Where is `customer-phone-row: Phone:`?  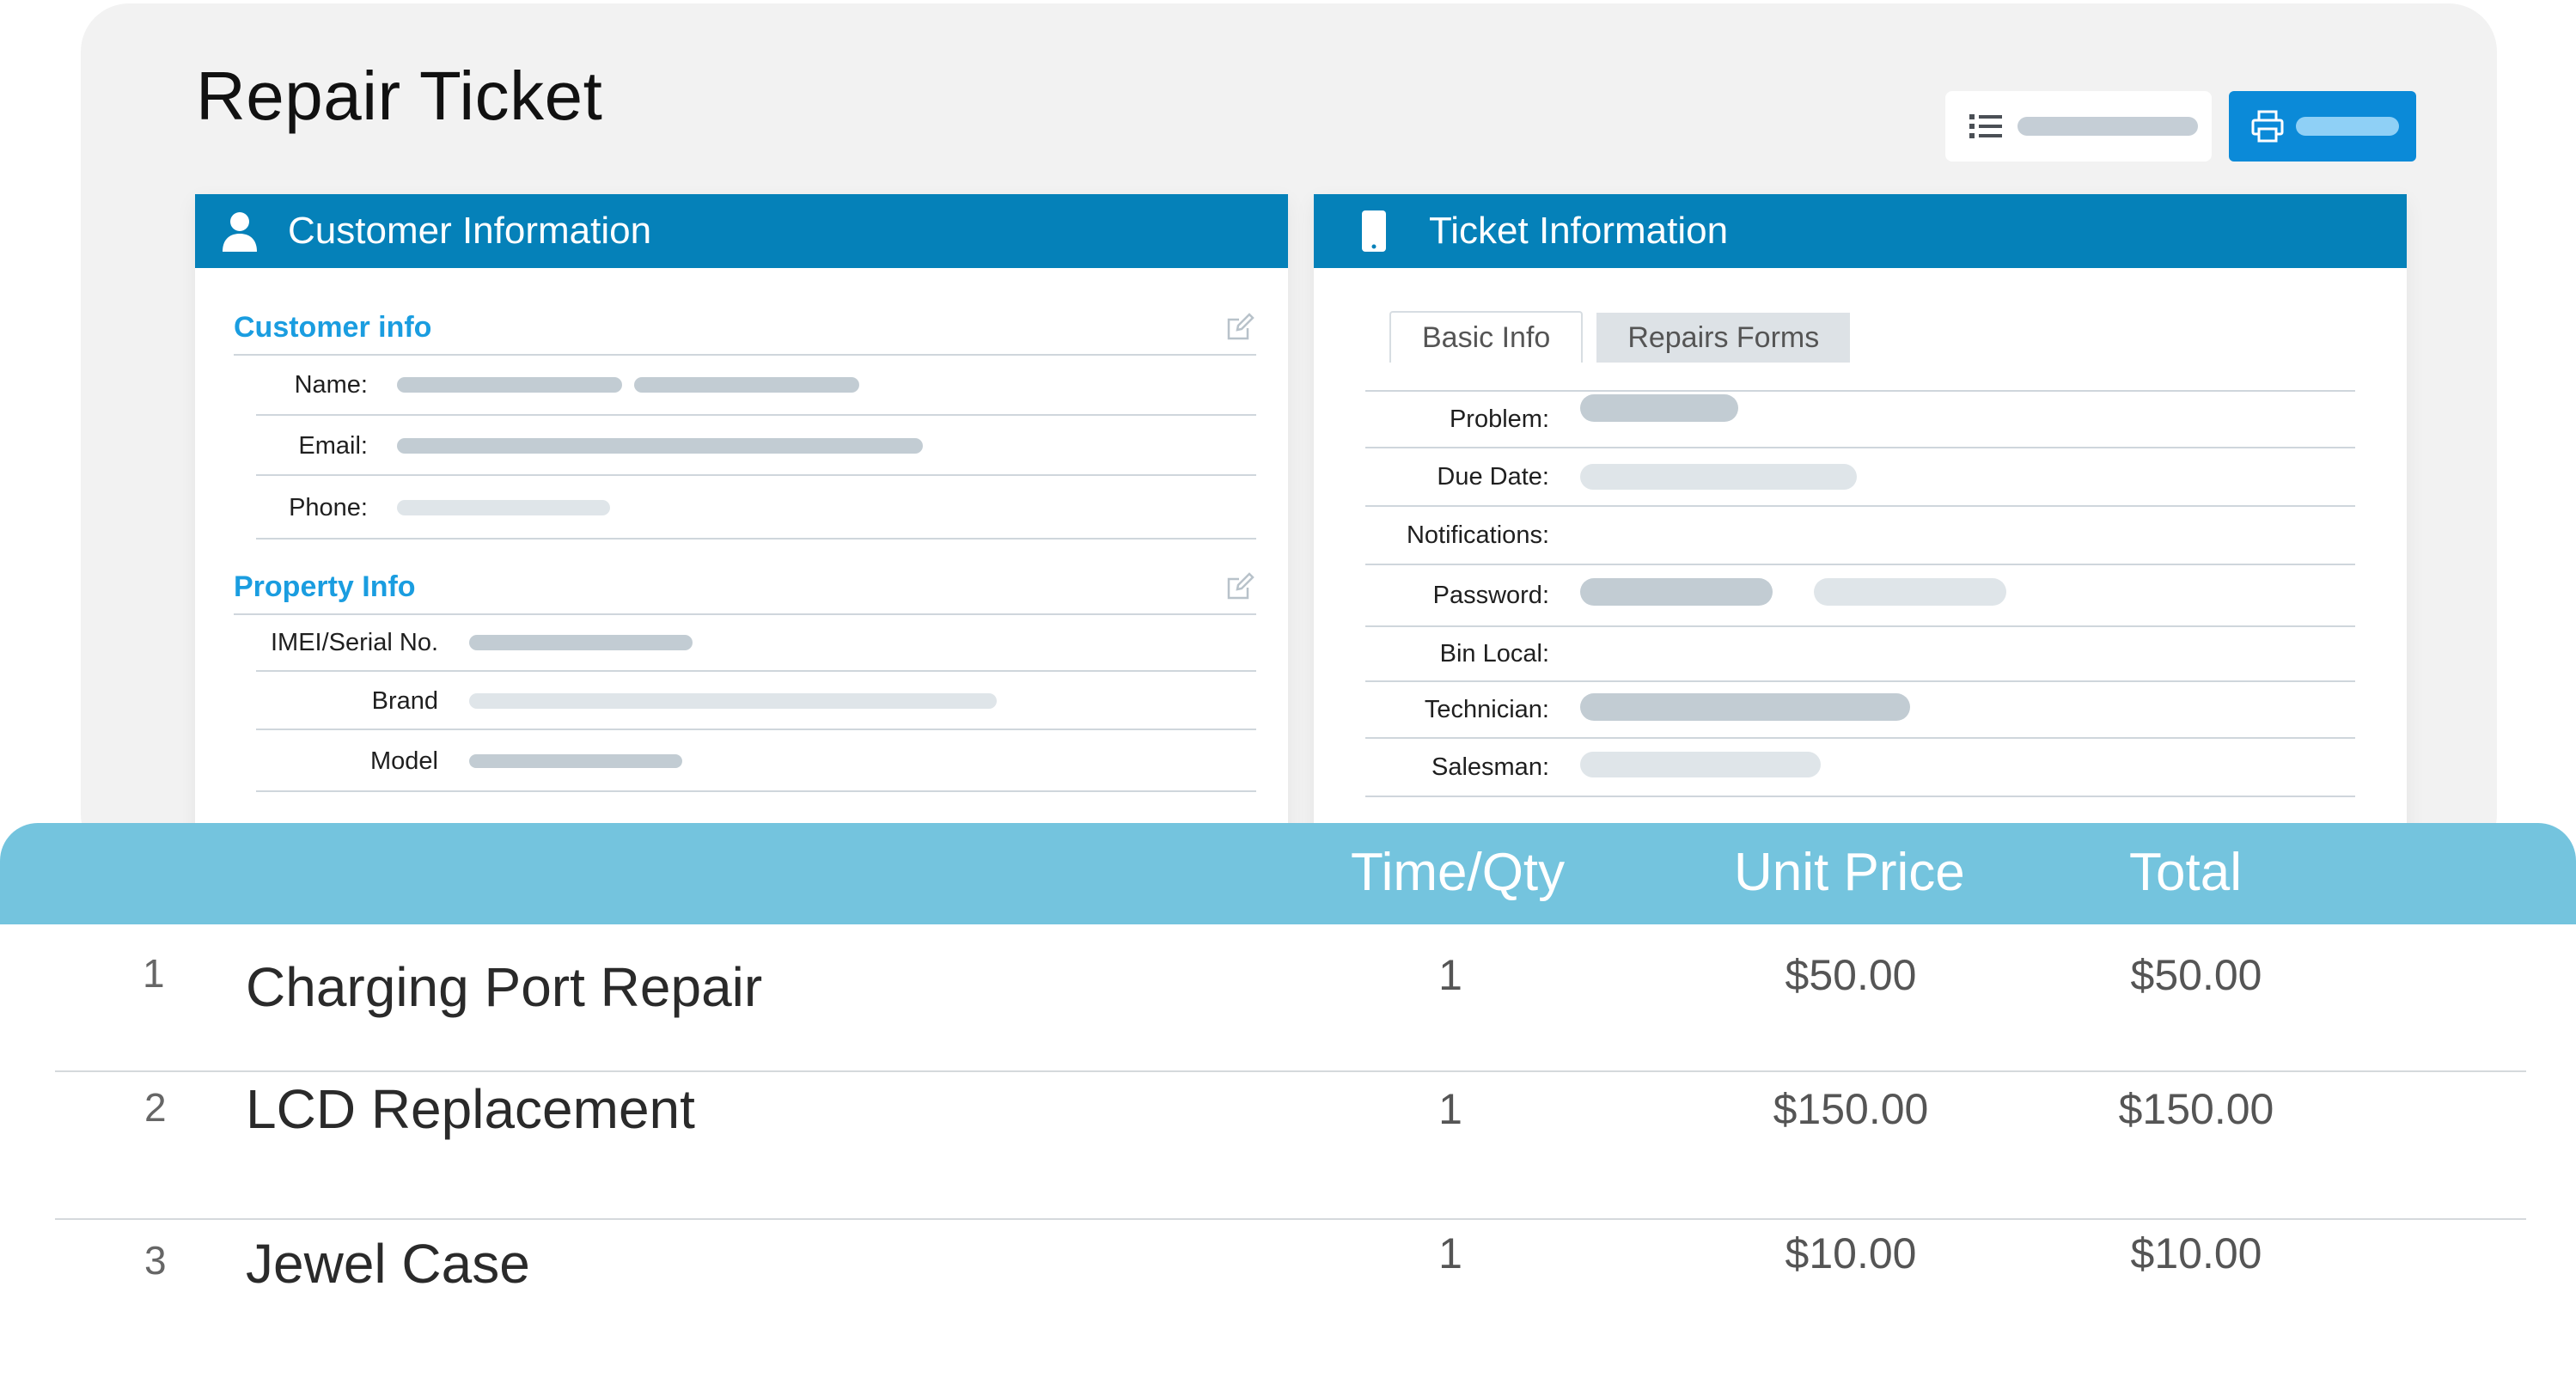 customer-phone-row: Phone: is located at coordinates (756, 509).